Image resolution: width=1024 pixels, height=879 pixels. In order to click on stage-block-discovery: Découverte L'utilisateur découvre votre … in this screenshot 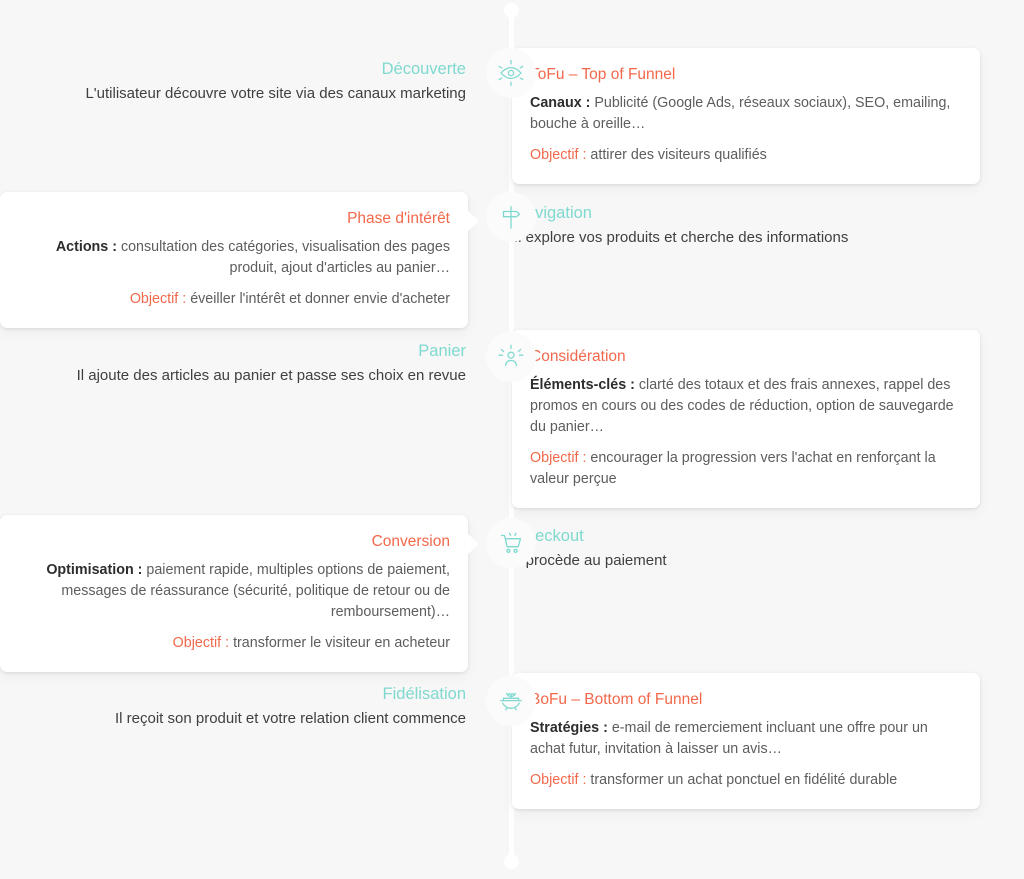, I will do `click(234, 76)`.